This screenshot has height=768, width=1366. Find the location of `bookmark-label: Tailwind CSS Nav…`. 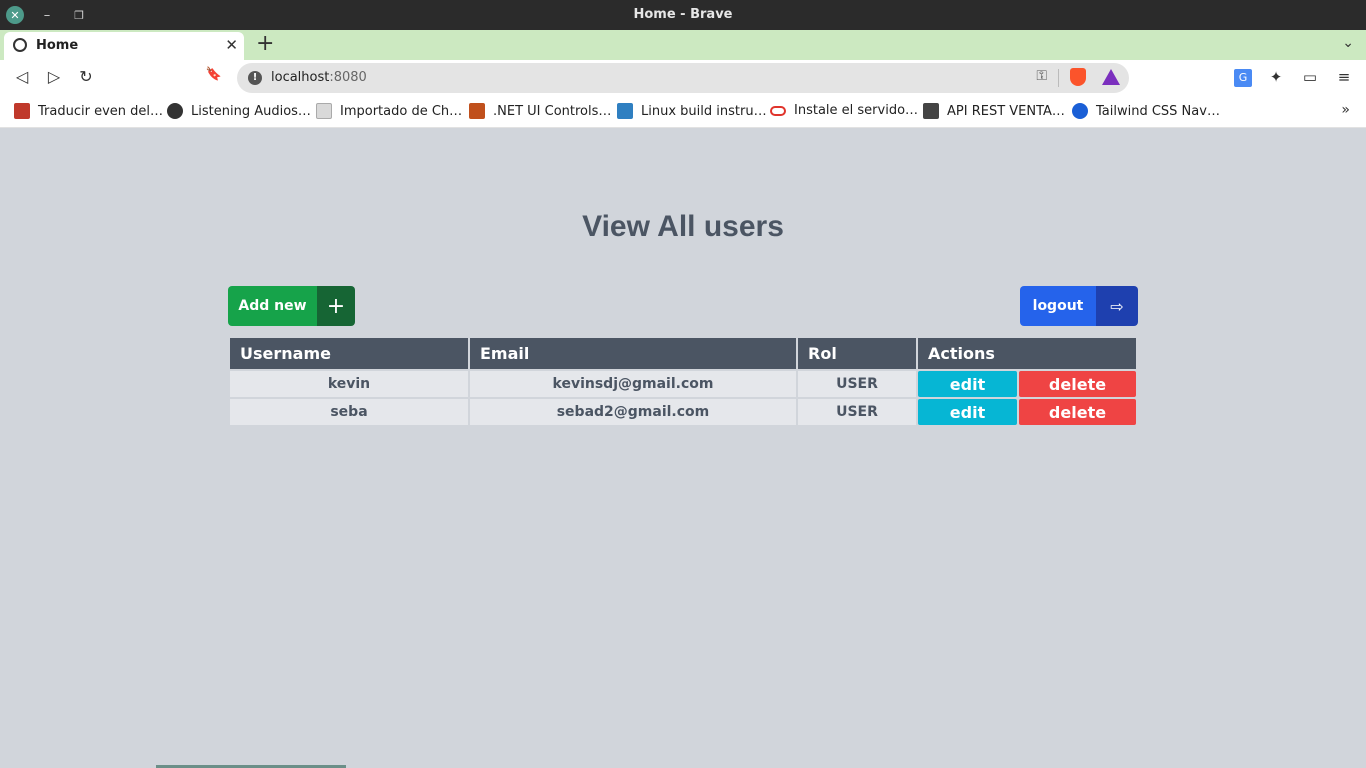

bookmark-label: Tailwind CSS Nav… is located at coordinates (1158, 111).